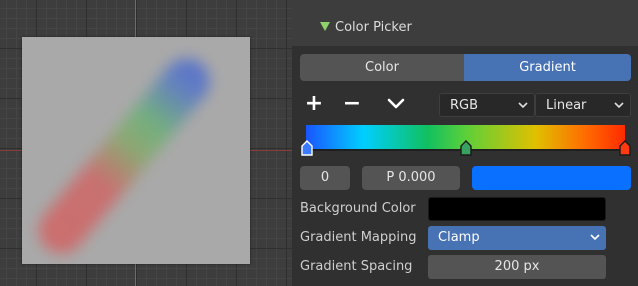  Describe the element at coordinates (517, 267) in the screenshot. I see `gradient-spacing-field: 200 px` at that location.